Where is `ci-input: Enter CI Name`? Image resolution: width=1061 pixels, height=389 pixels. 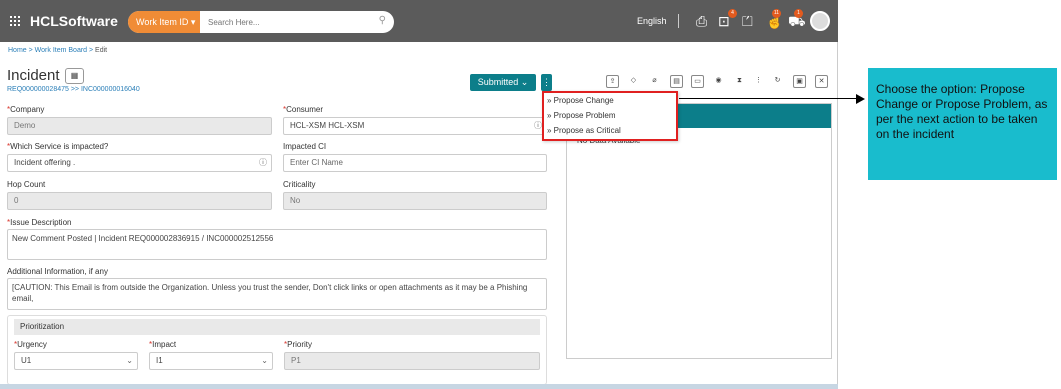
ci-input: Enter CI Name is located at coordinates (415, 163).